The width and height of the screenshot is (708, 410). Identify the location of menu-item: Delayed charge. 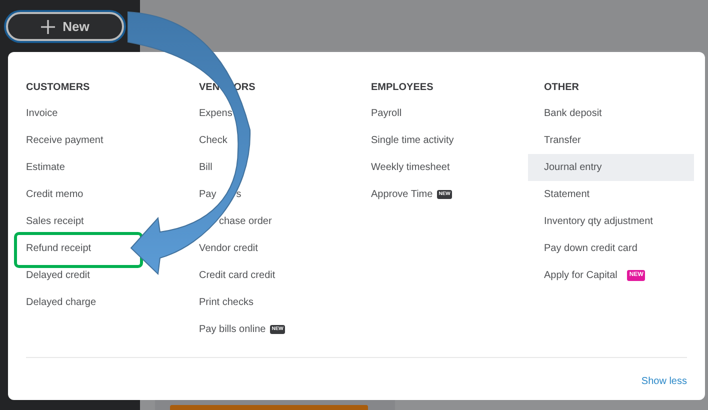
(61, 302).